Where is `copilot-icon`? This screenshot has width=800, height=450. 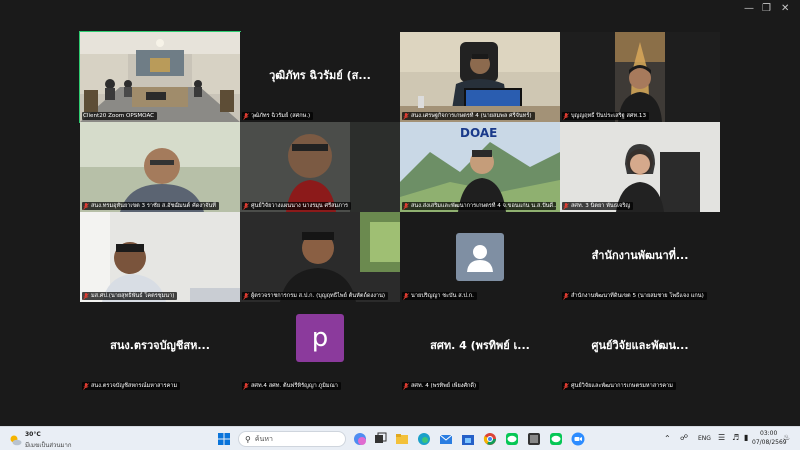 copilot-icon is located at coordinates (360, 439).